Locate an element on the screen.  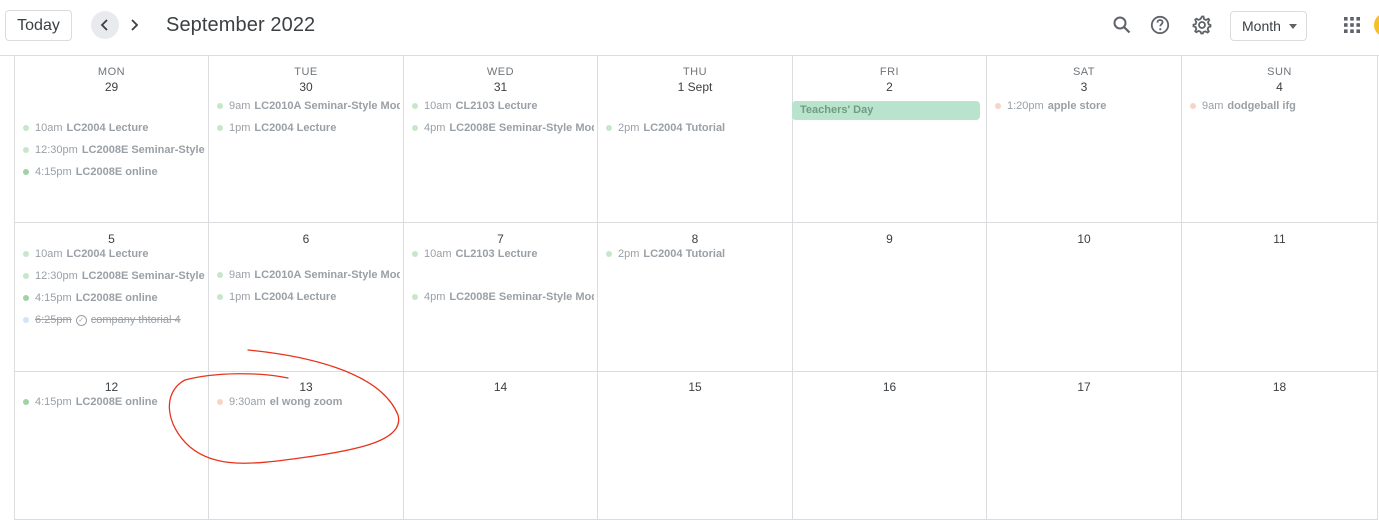
day-cell: 13 9:30am el wong zoom is located at coordinates (306, 446).